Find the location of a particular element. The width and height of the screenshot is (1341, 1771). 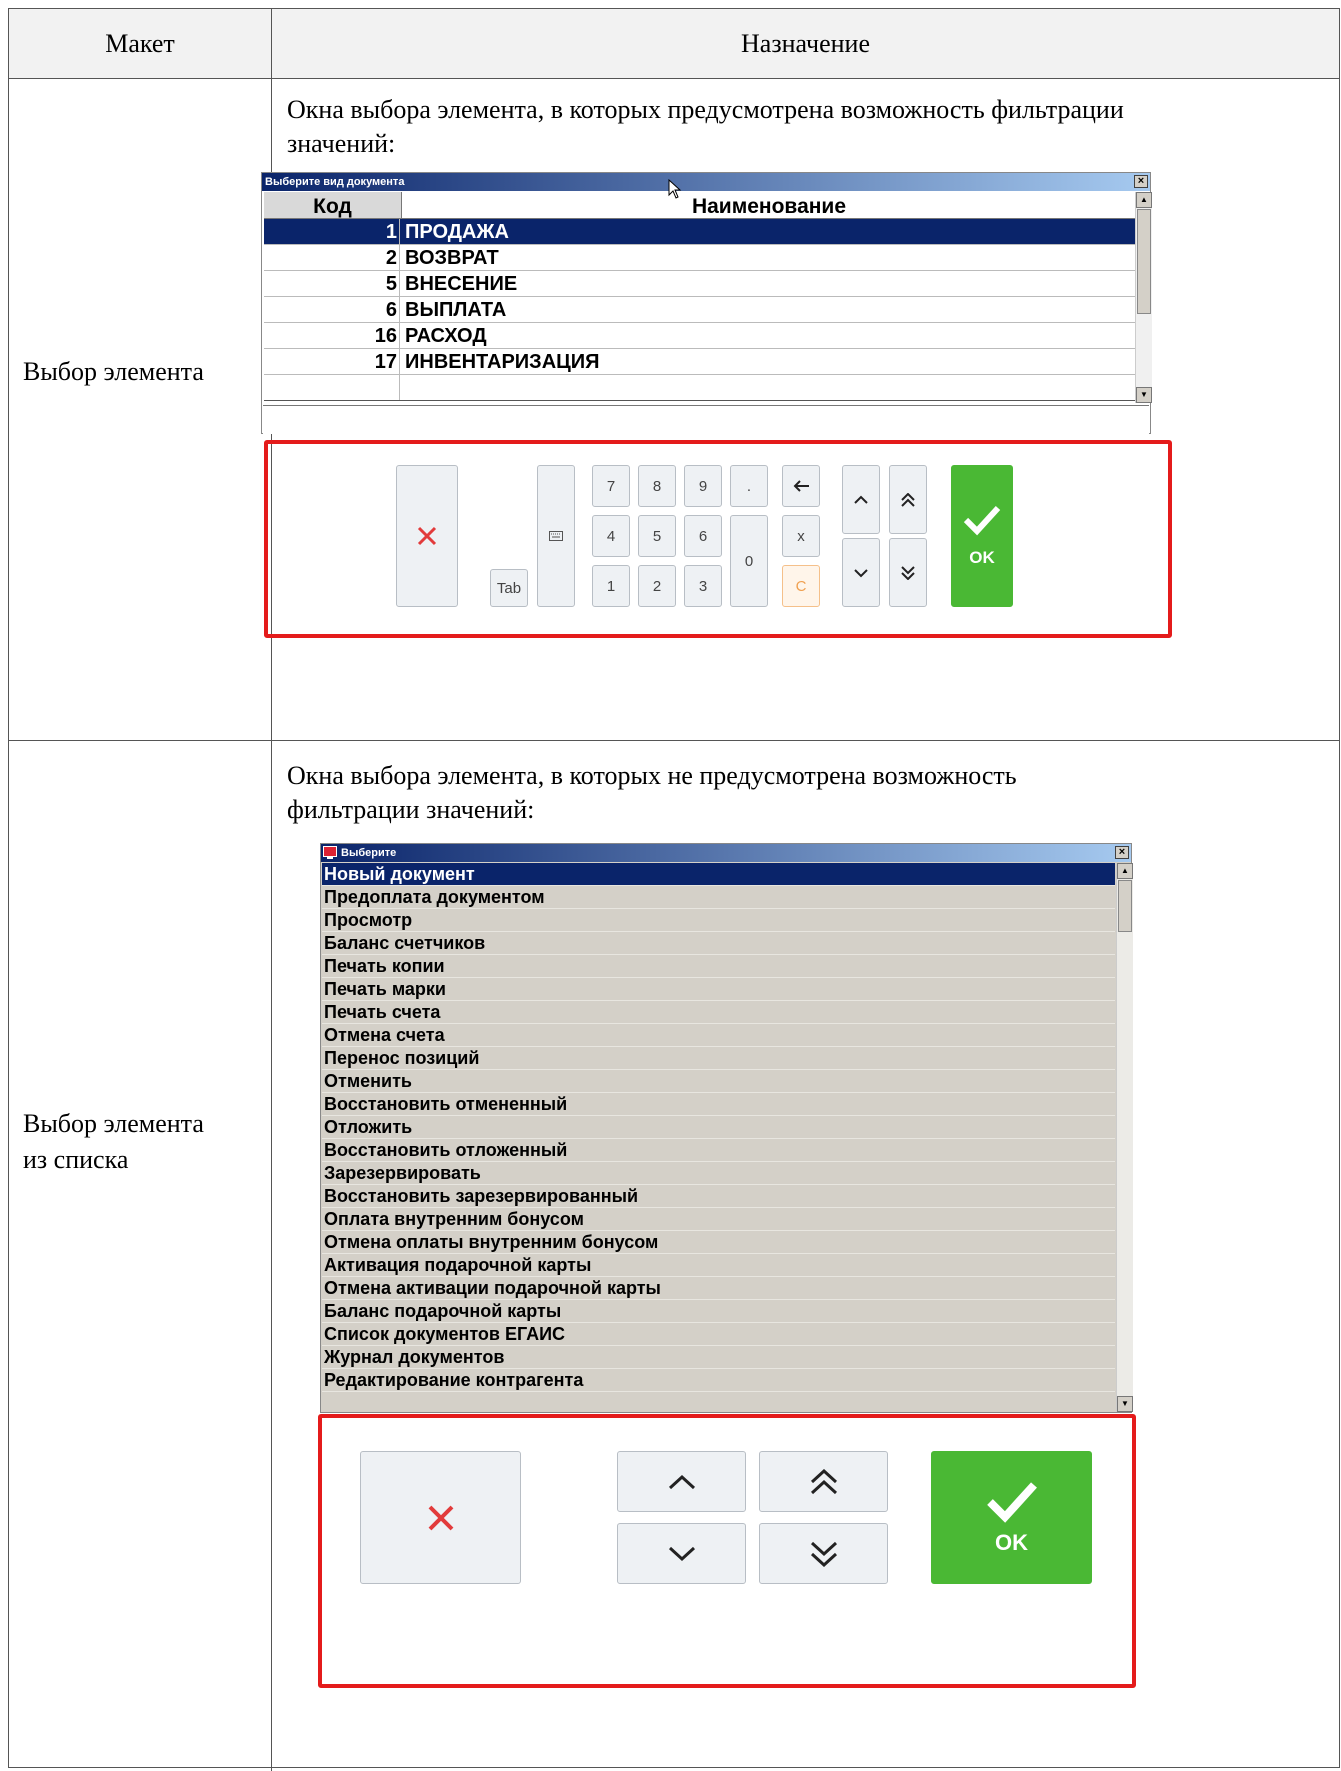

list-item: Предоплата документом is located at coordinates (718, 897).